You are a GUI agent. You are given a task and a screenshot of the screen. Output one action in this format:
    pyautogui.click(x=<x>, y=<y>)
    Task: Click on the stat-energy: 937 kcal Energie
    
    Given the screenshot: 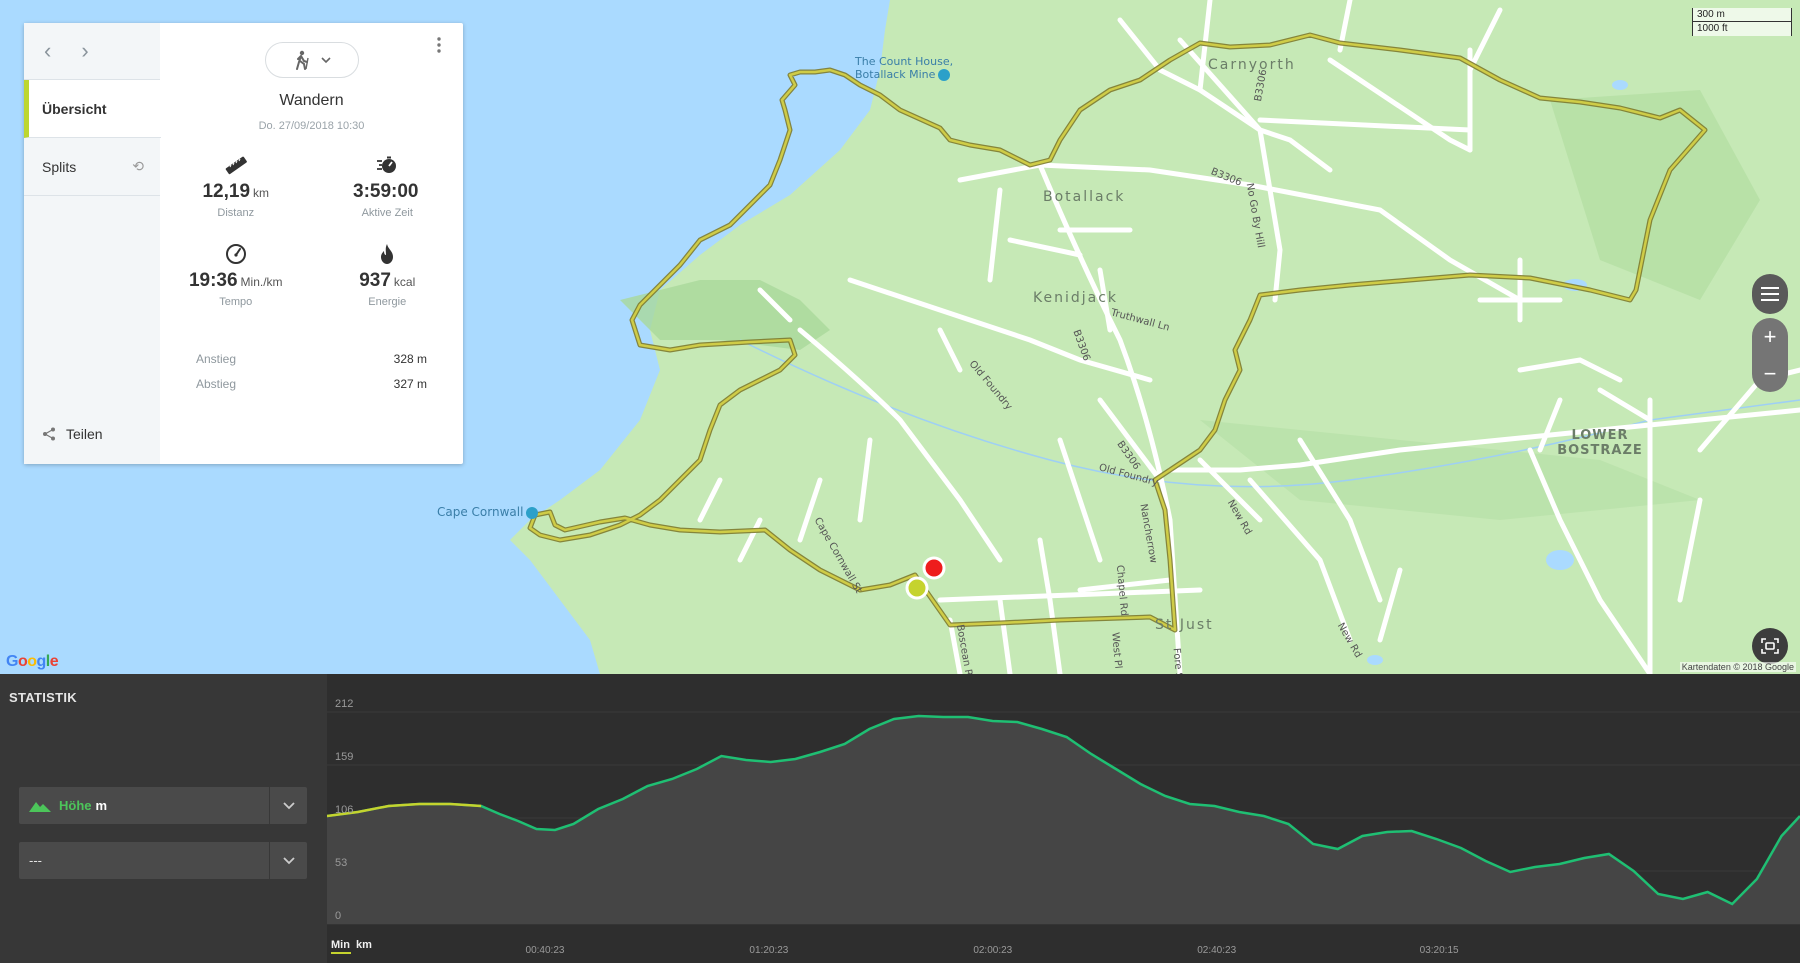 What is the action you would take?
    pyautogui.click(x=388, y=275)
    